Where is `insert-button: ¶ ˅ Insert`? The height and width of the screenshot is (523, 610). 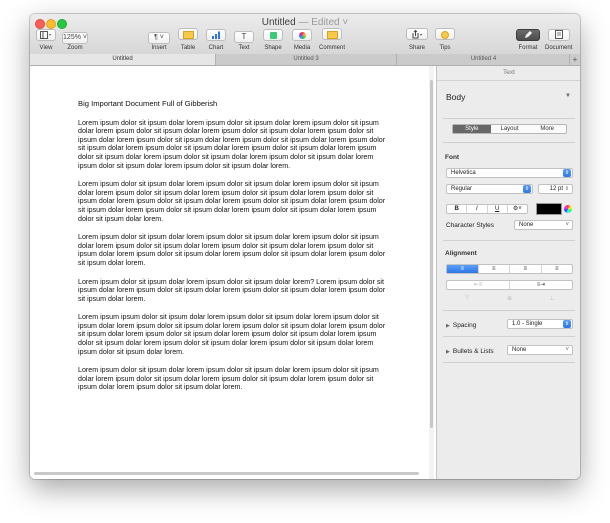
insert-button: ¶ ˅ Insert is located at coordinates (159, 38).